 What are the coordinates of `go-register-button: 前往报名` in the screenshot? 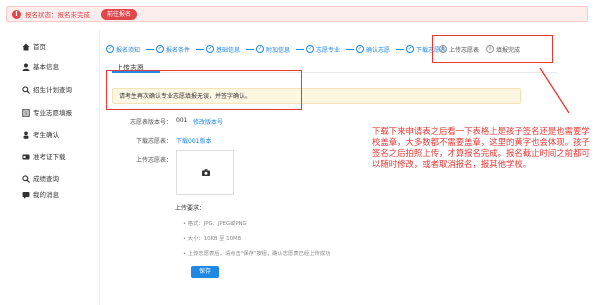 It's located at (119, 14).